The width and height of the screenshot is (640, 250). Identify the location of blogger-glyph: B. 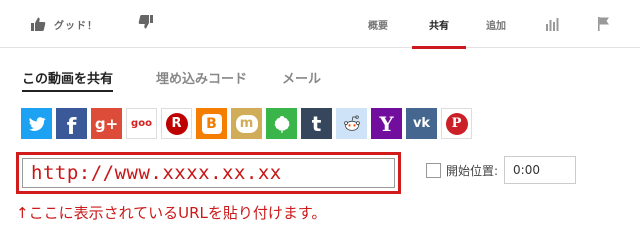
(211, 123).